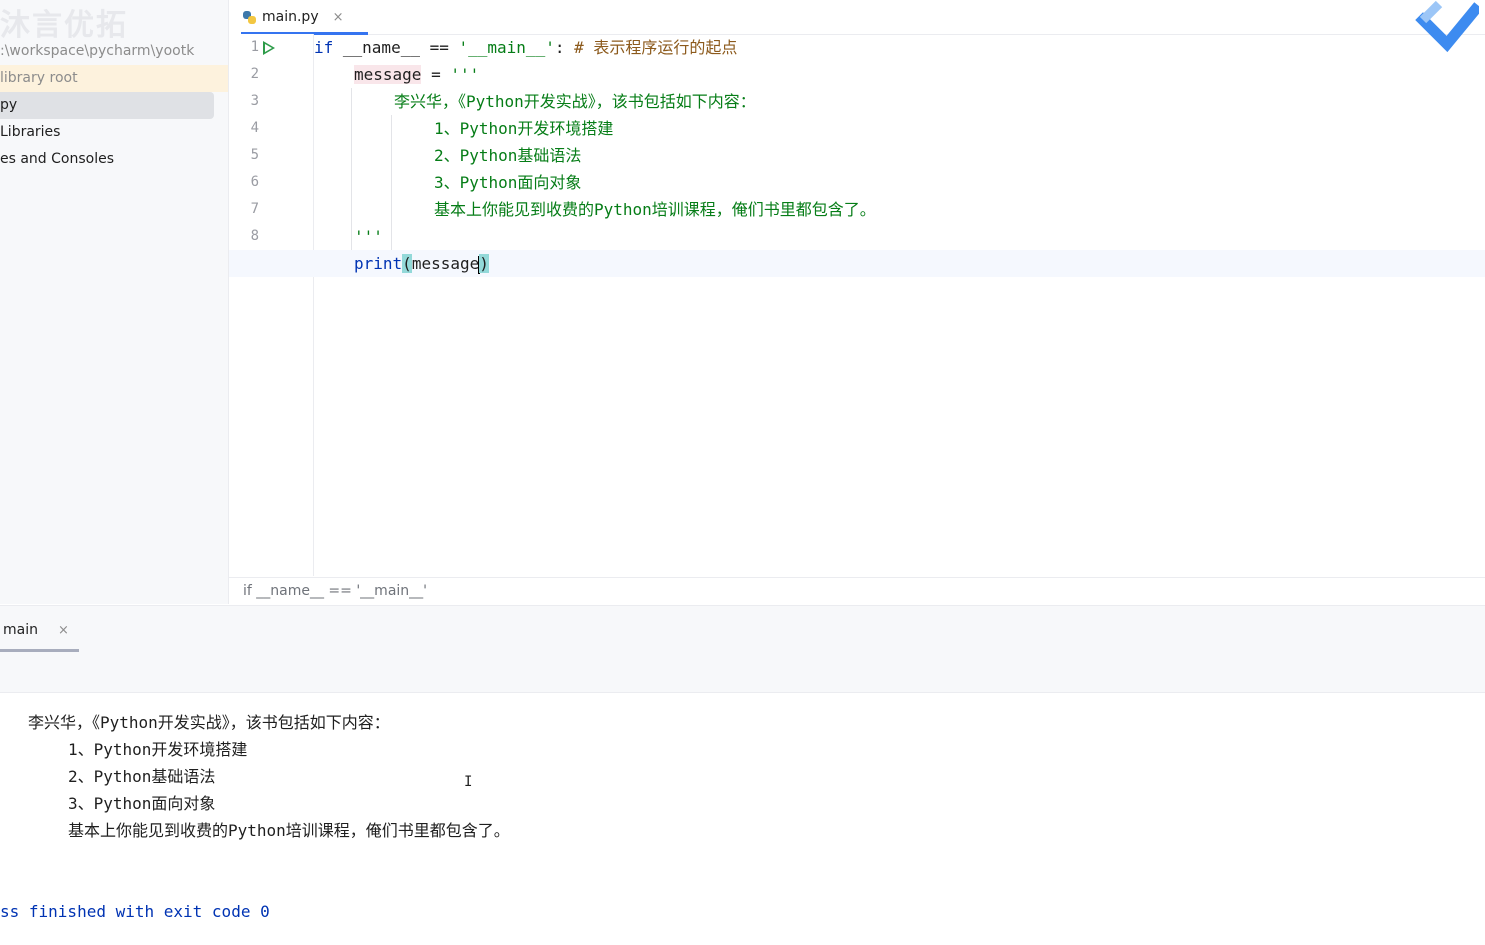  What do you see at coordinates (656, 47) in the screenshot?
I see `code-comment: # 表示程序运行的起点` at bounding box center [656, 47].